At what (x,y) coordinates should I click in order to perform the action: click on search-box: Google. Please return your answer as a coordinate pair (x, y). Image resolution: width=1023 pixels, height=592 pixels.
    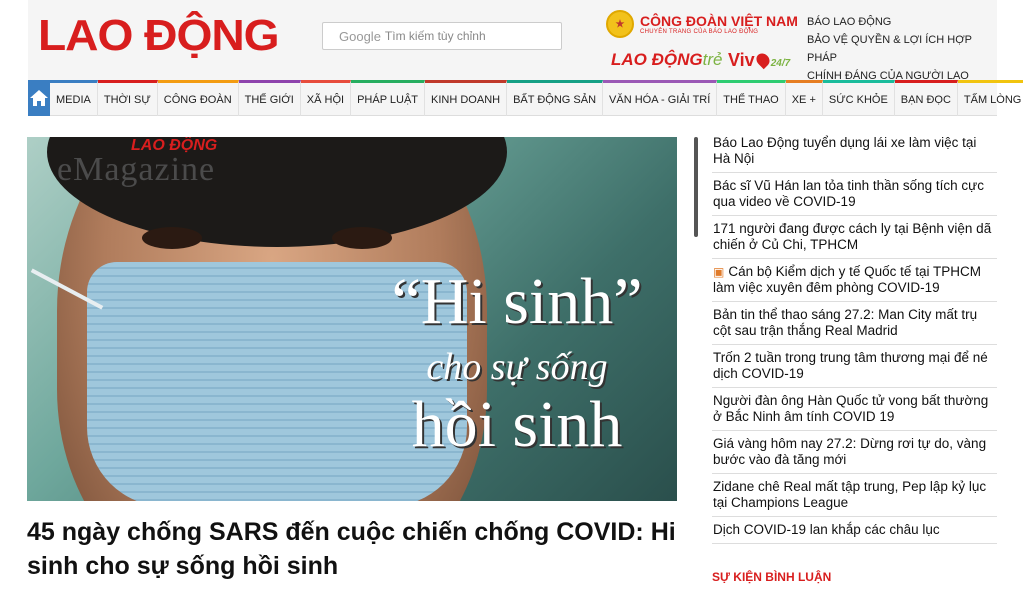
    Looking at the image, I should click on (442, 36).